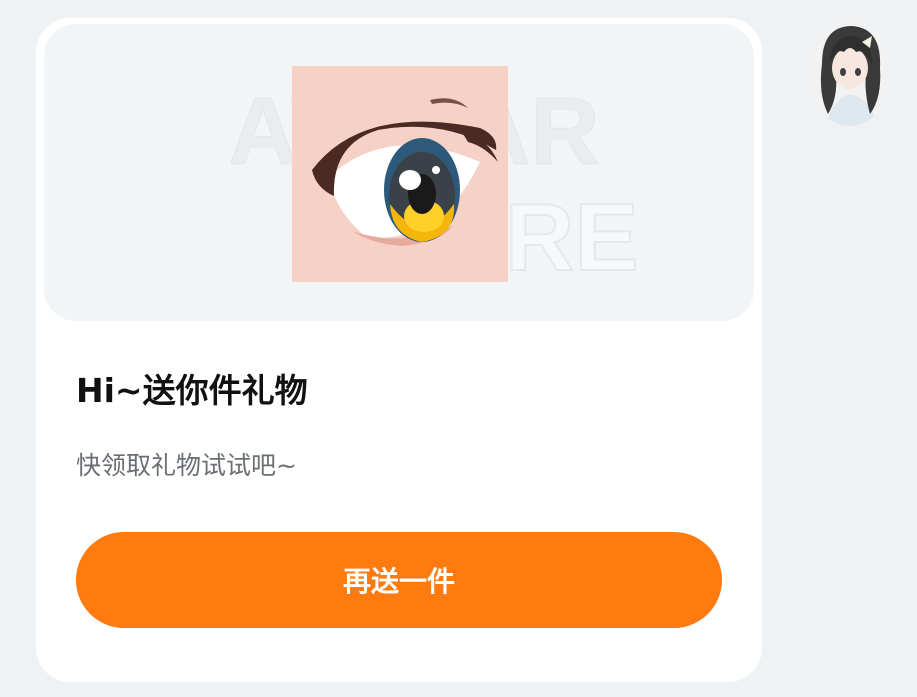  I want to click on anime-eye-icon, so click(400, 174).